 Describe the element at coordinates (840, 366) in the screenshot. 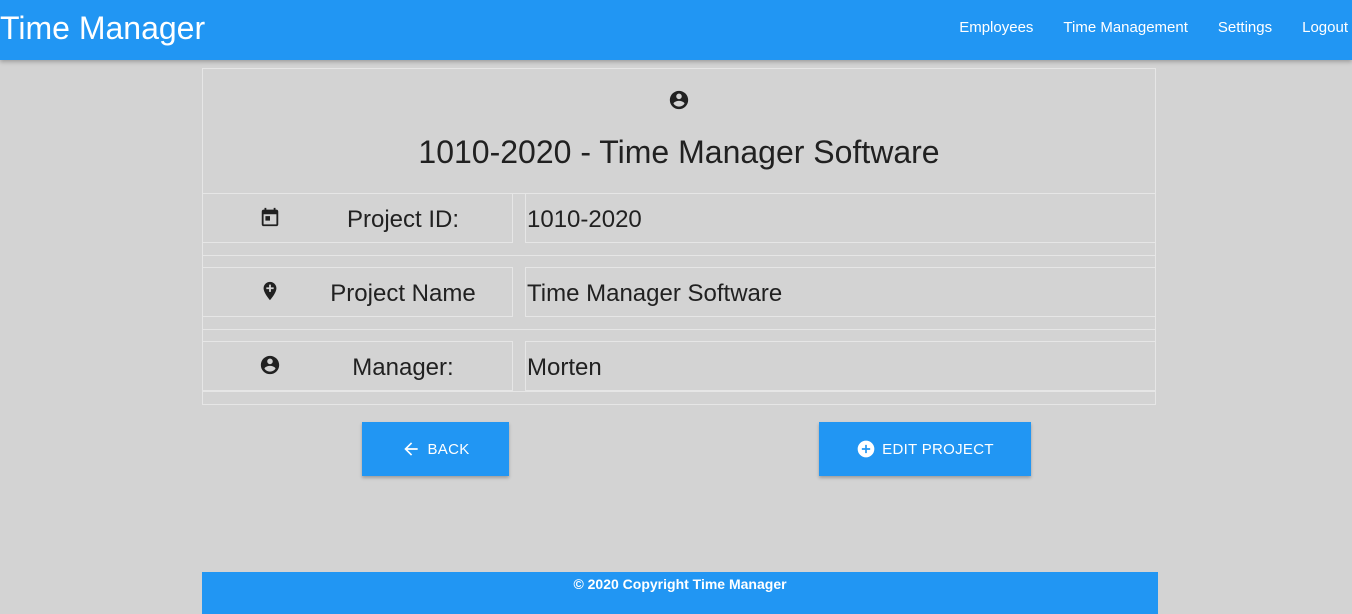

I see `row-value-manager: Morten` at that location.